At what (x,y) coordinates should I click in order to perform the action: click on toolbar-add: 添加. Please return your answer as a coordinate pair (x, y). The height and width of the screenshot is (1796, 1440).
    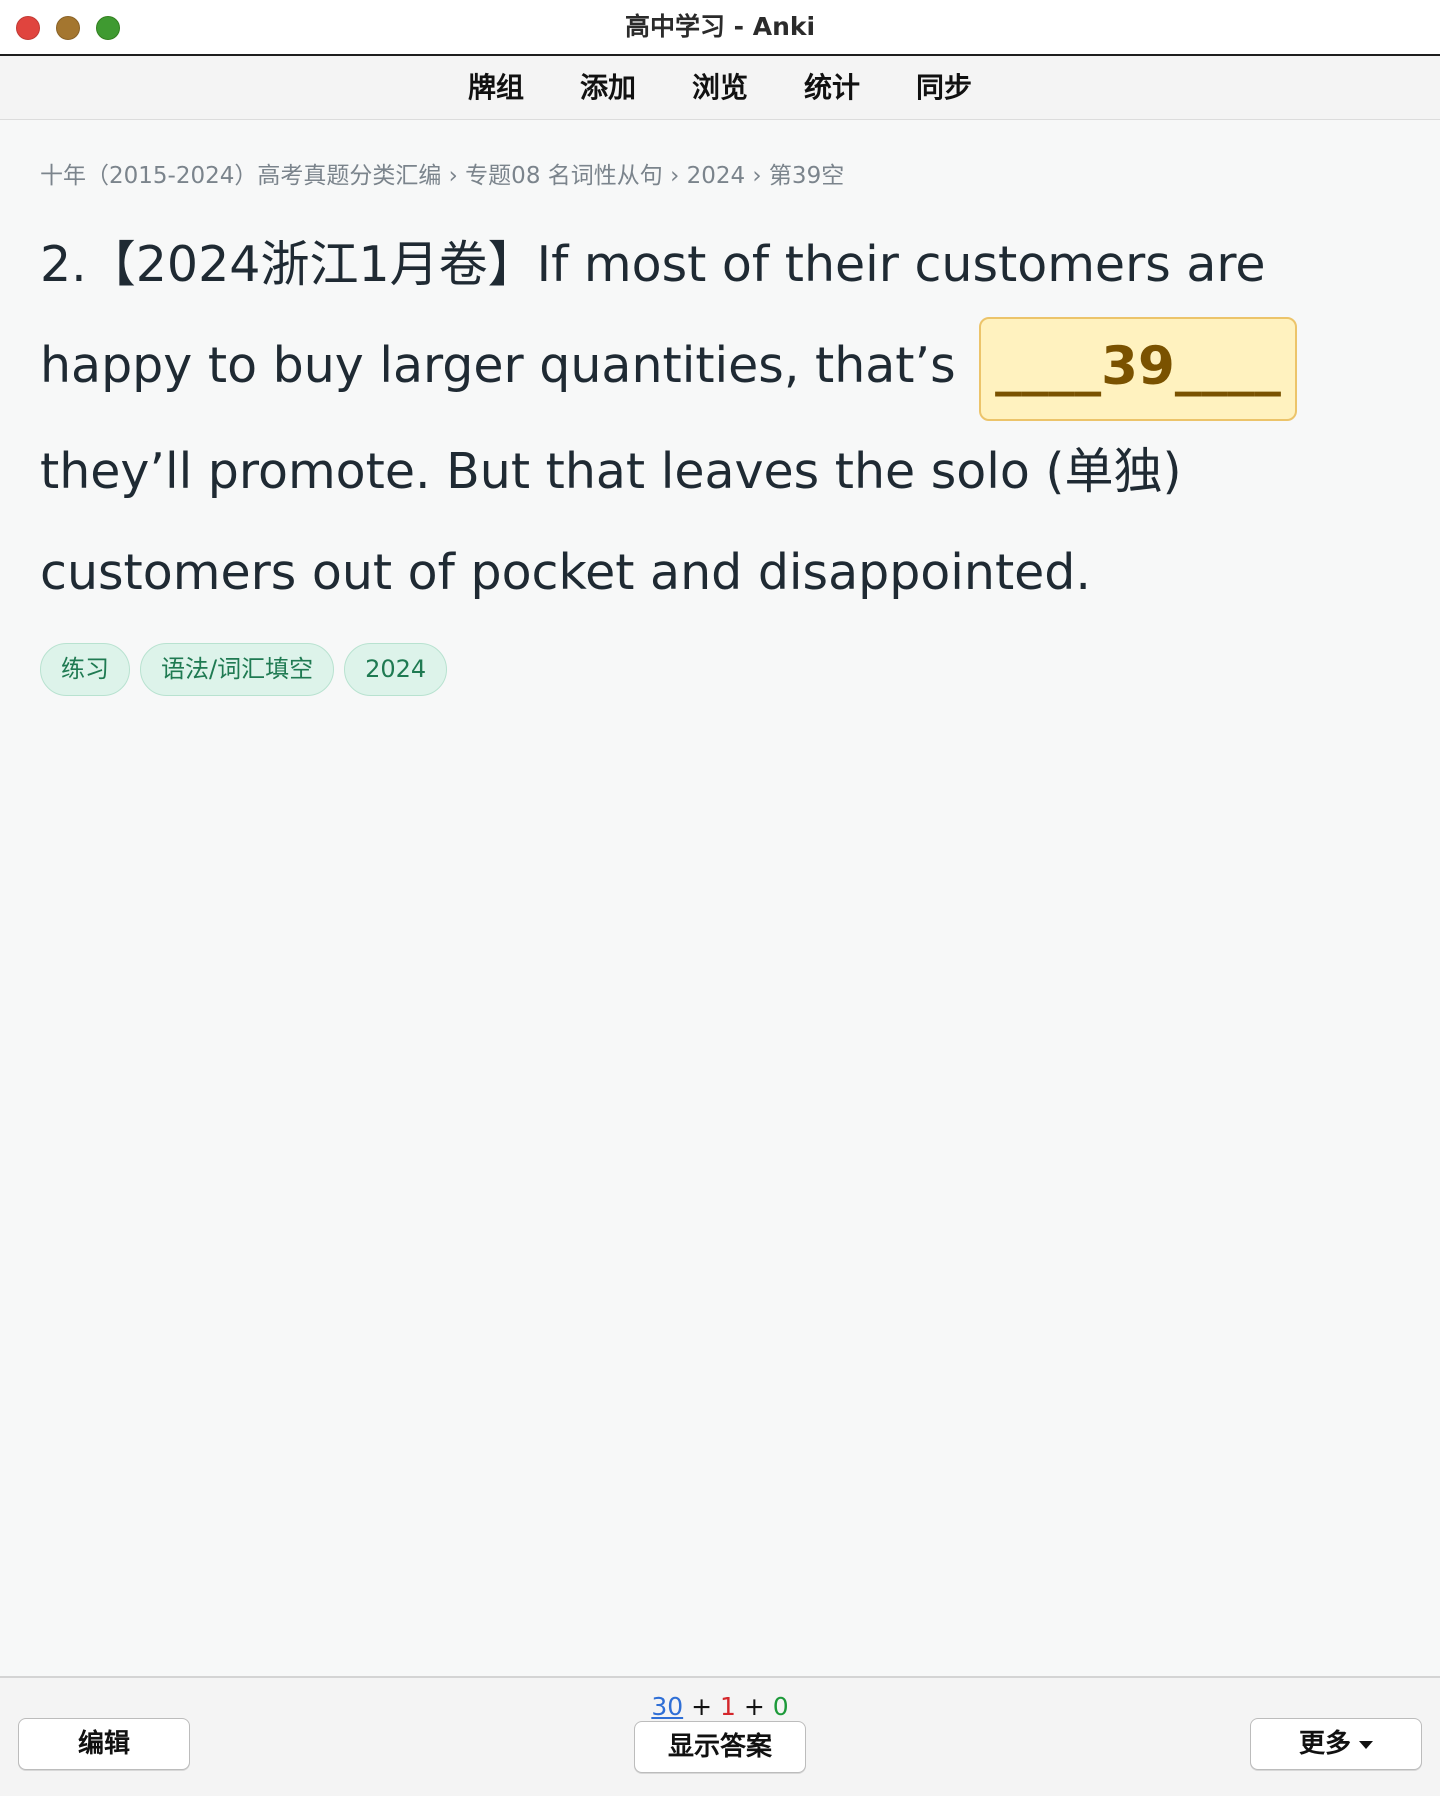
    Looking at the image, I should click on (608, 88).